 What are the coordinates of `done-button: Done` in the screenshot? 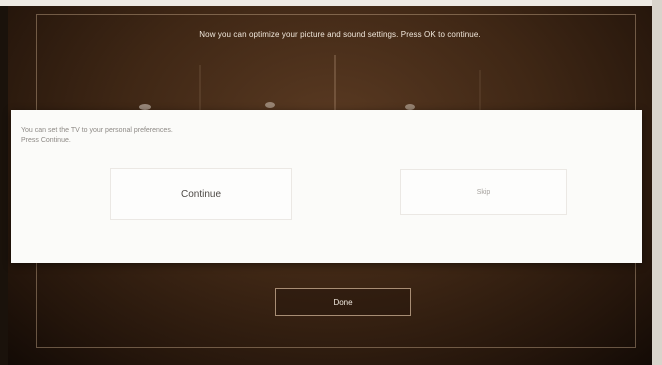 It's located at (343, 302).